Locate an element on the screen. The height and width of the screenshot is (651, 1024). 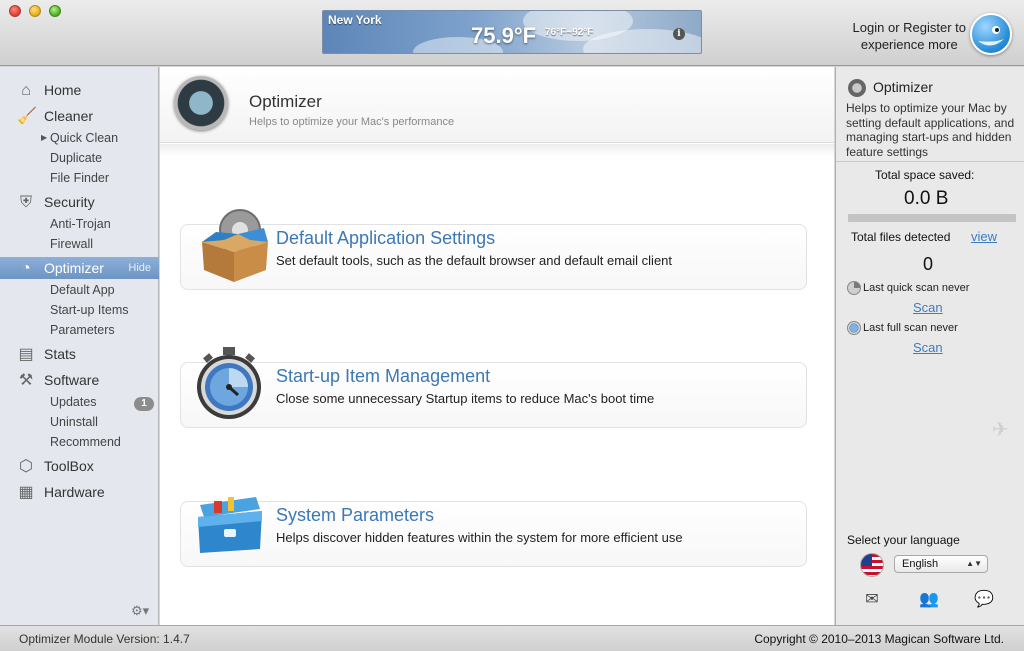
total-space-value: 0.0 B is located at coordinates (926, 198).